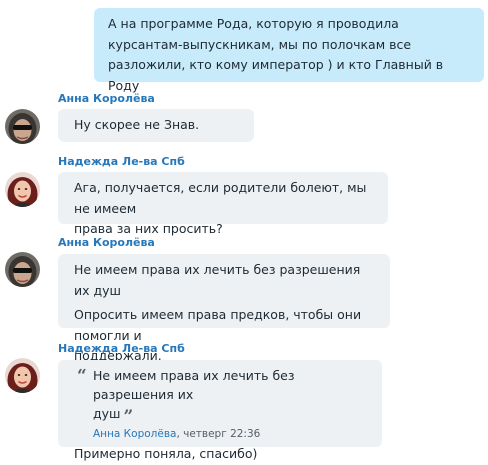 The width and height of the screenshot is (488, 465). I want to click on open-quote-icon: “, so click(82, 376).